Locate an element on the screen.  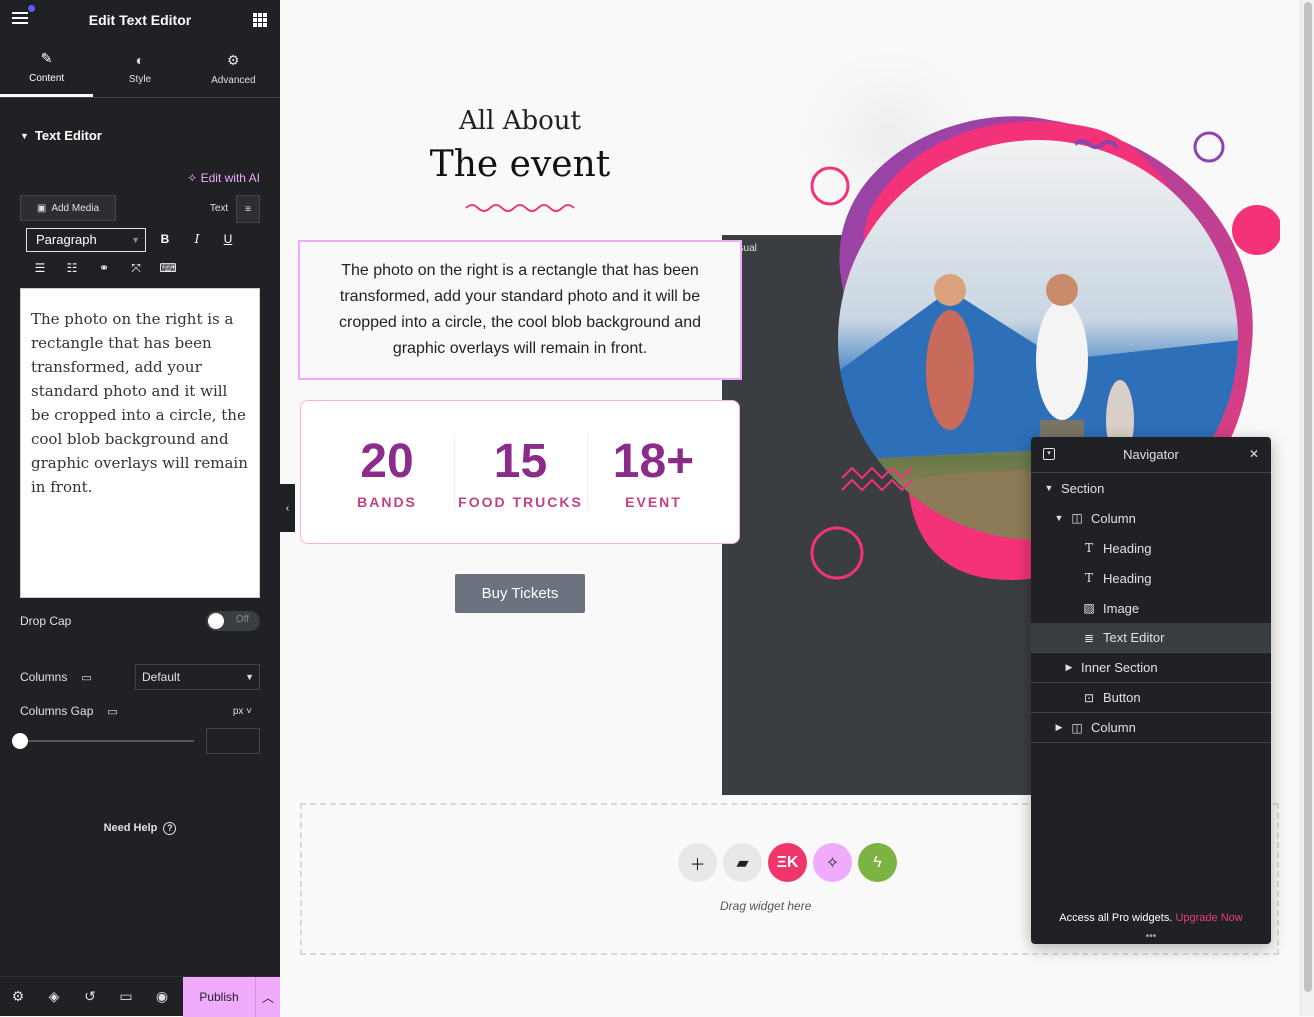
elementskit-icon: ΞK is located at coordinates (787, 862).